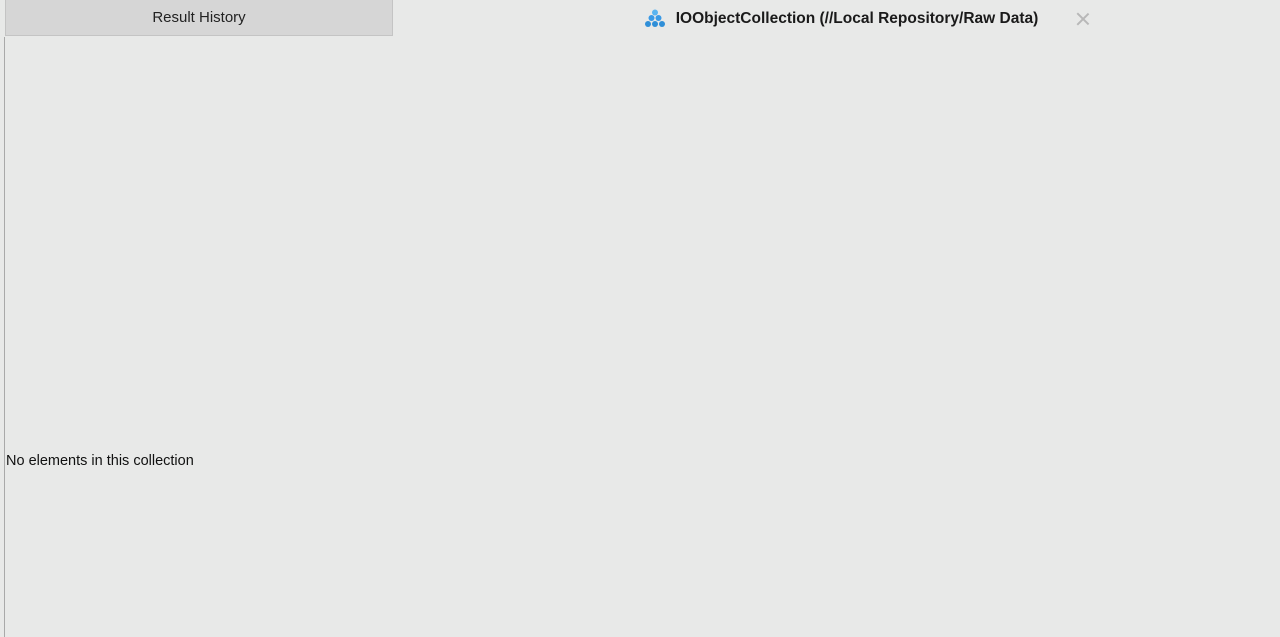 The width and height of the screenshot is (1280, 637). Describe the element at coordinates (100, 461) in the screenshot. I see `empty-collection-message: No elements in this collection` at that location.